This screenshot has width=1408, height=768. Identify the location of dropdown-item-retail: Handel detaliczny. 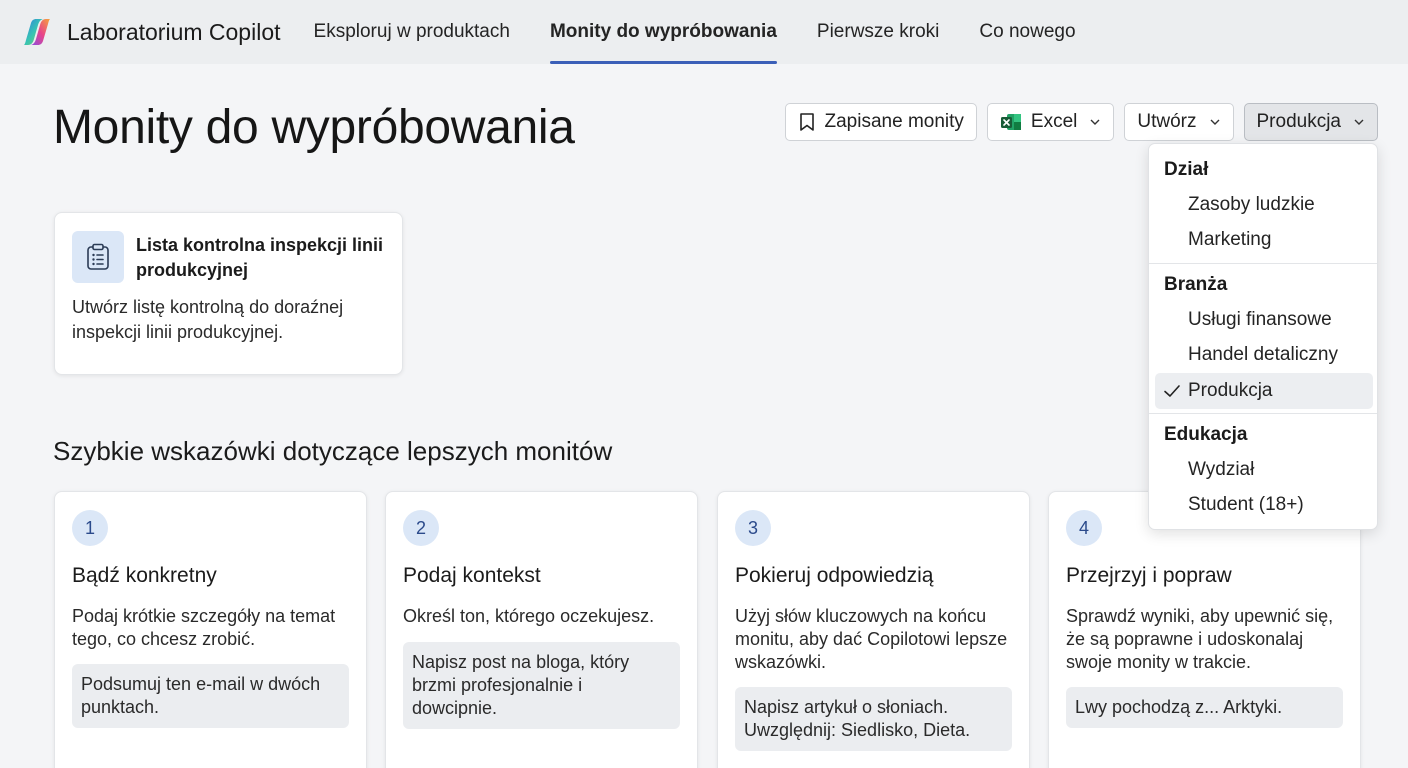
(1263, 355).